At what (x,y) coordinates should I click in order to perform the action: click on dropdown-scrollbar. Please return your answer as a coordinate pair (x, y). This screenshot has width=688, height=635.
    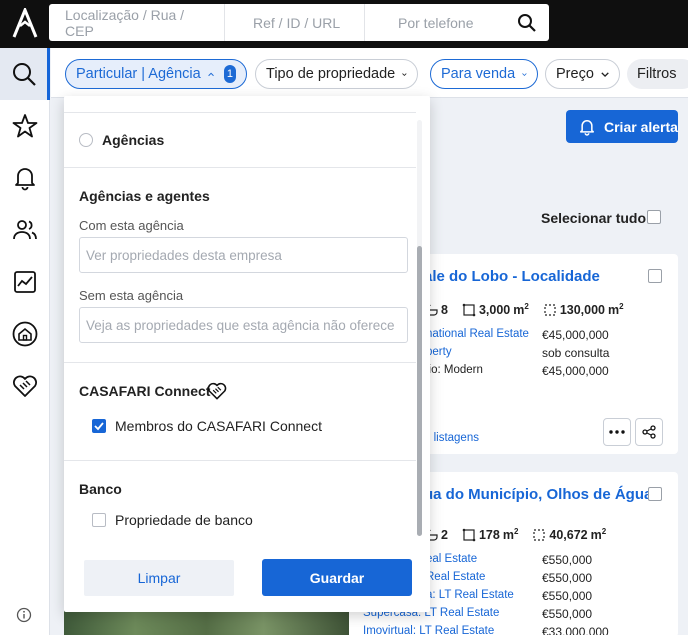
    Looking at the image, I should click on (419, 328).